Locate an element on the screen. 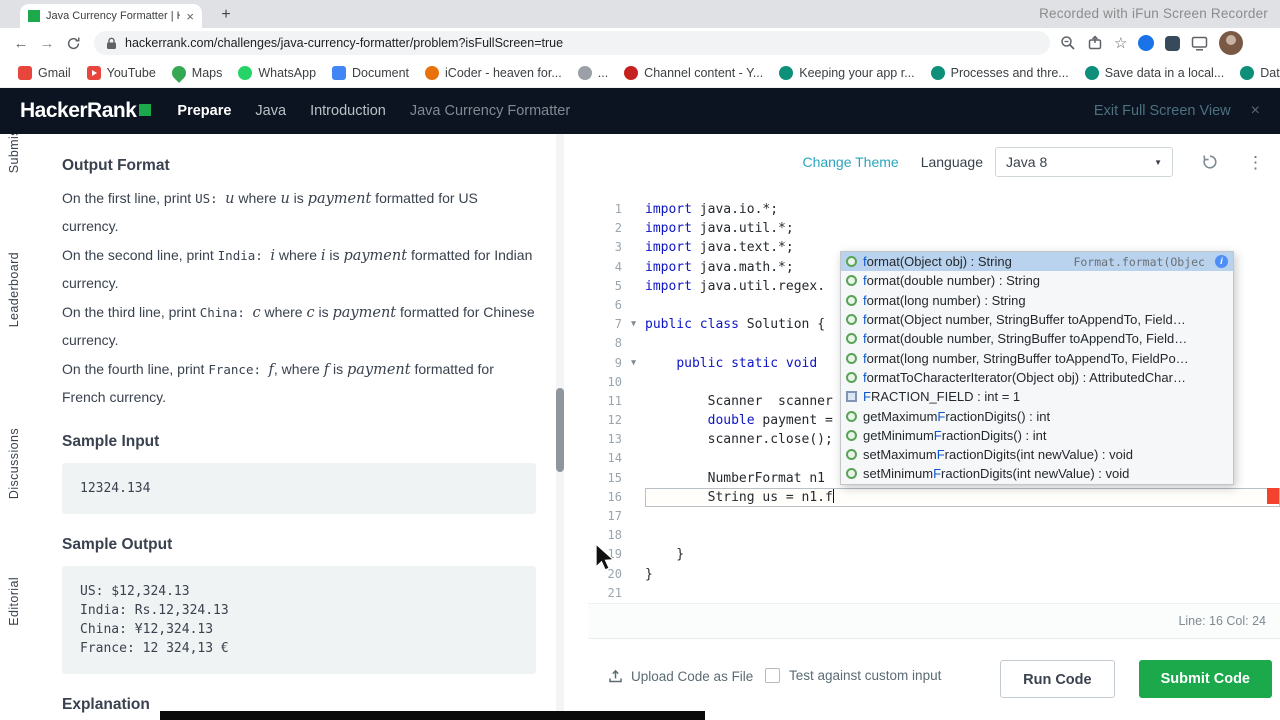 The height and width of the screenshot is (720, 1280). submit-code-button: Submit Code is located at coordinates (1205, 679).